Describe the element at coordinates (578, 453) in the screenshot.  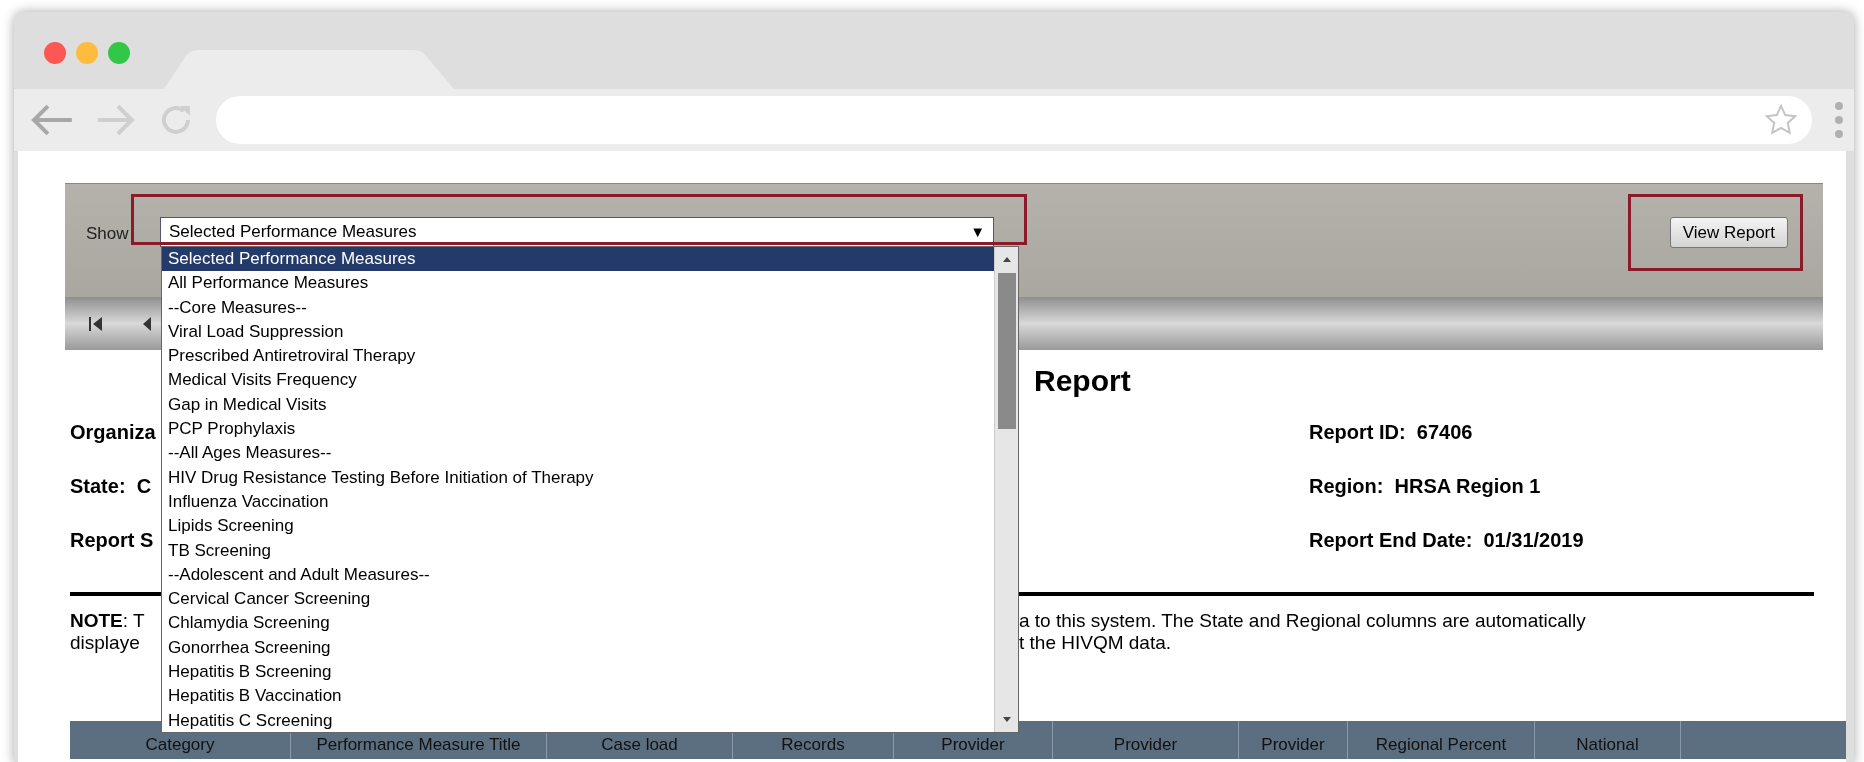
I see `dropdown-option: --All Ages Measures--` at that location.